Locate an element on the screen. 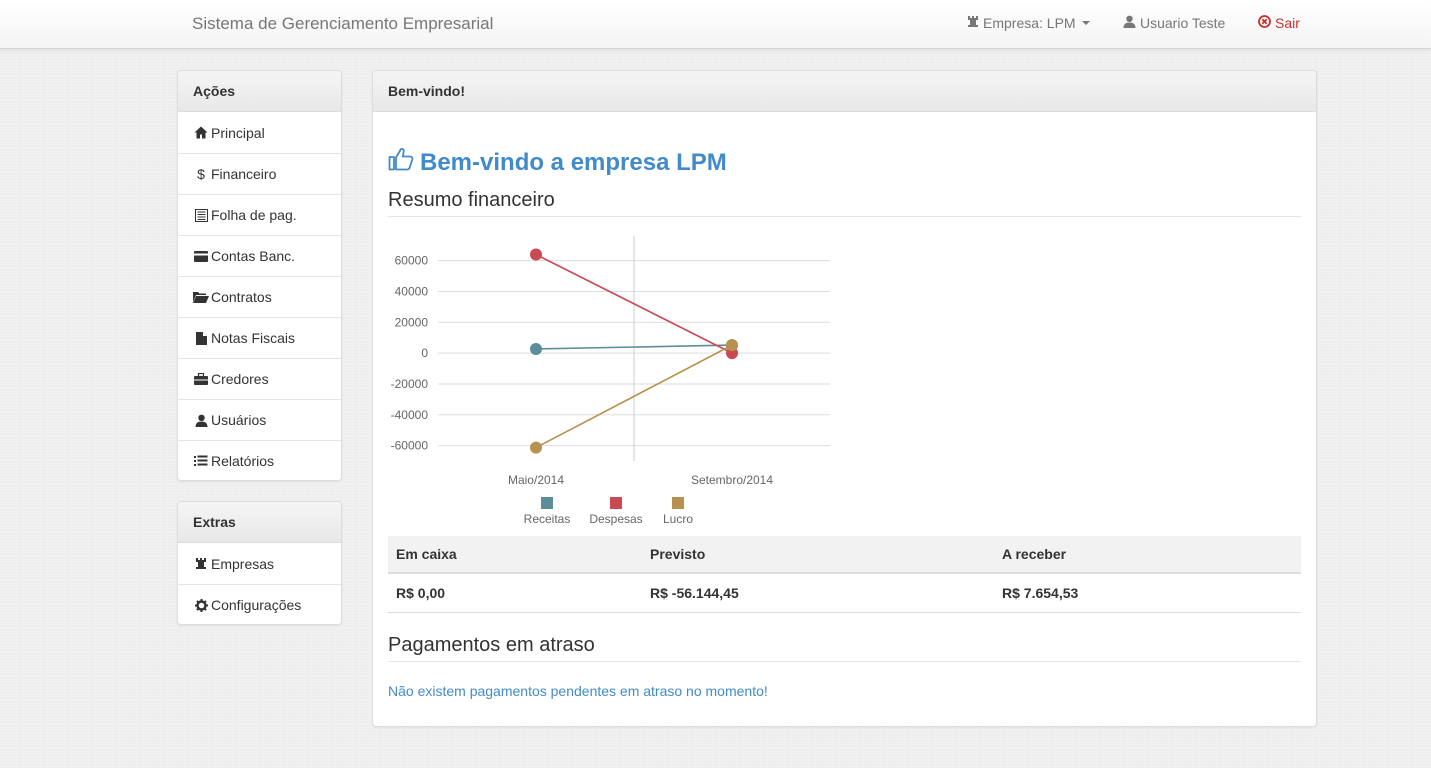 The image size is (1431, 768). legend-label-lucro: Lucro is located at coordinates (678, 519).